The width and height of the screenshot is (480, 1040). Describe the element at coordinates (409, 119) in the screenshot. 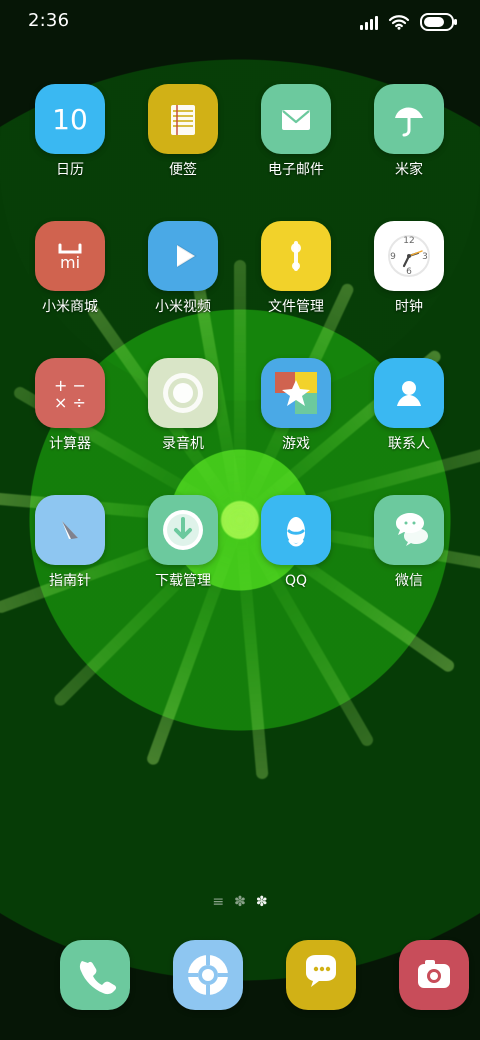

I see `umbrella-icon` at that location.